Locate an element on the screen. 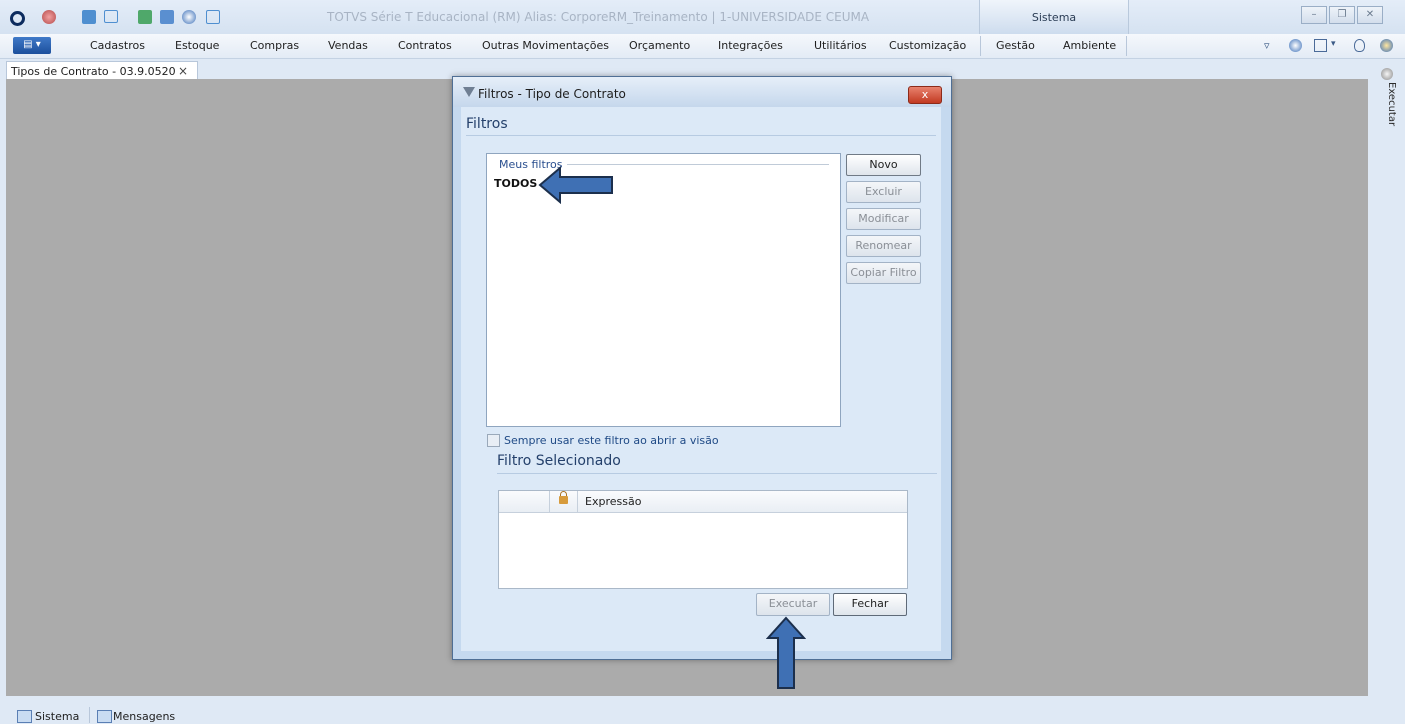  minimize-button: – is located at coordinates (1314, 15).